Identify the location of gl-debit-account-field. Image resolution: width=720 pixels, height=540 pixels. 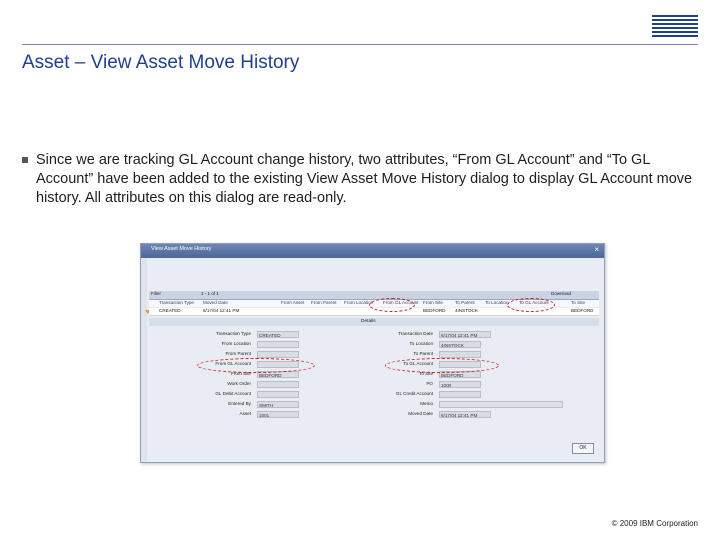
(278, 394).